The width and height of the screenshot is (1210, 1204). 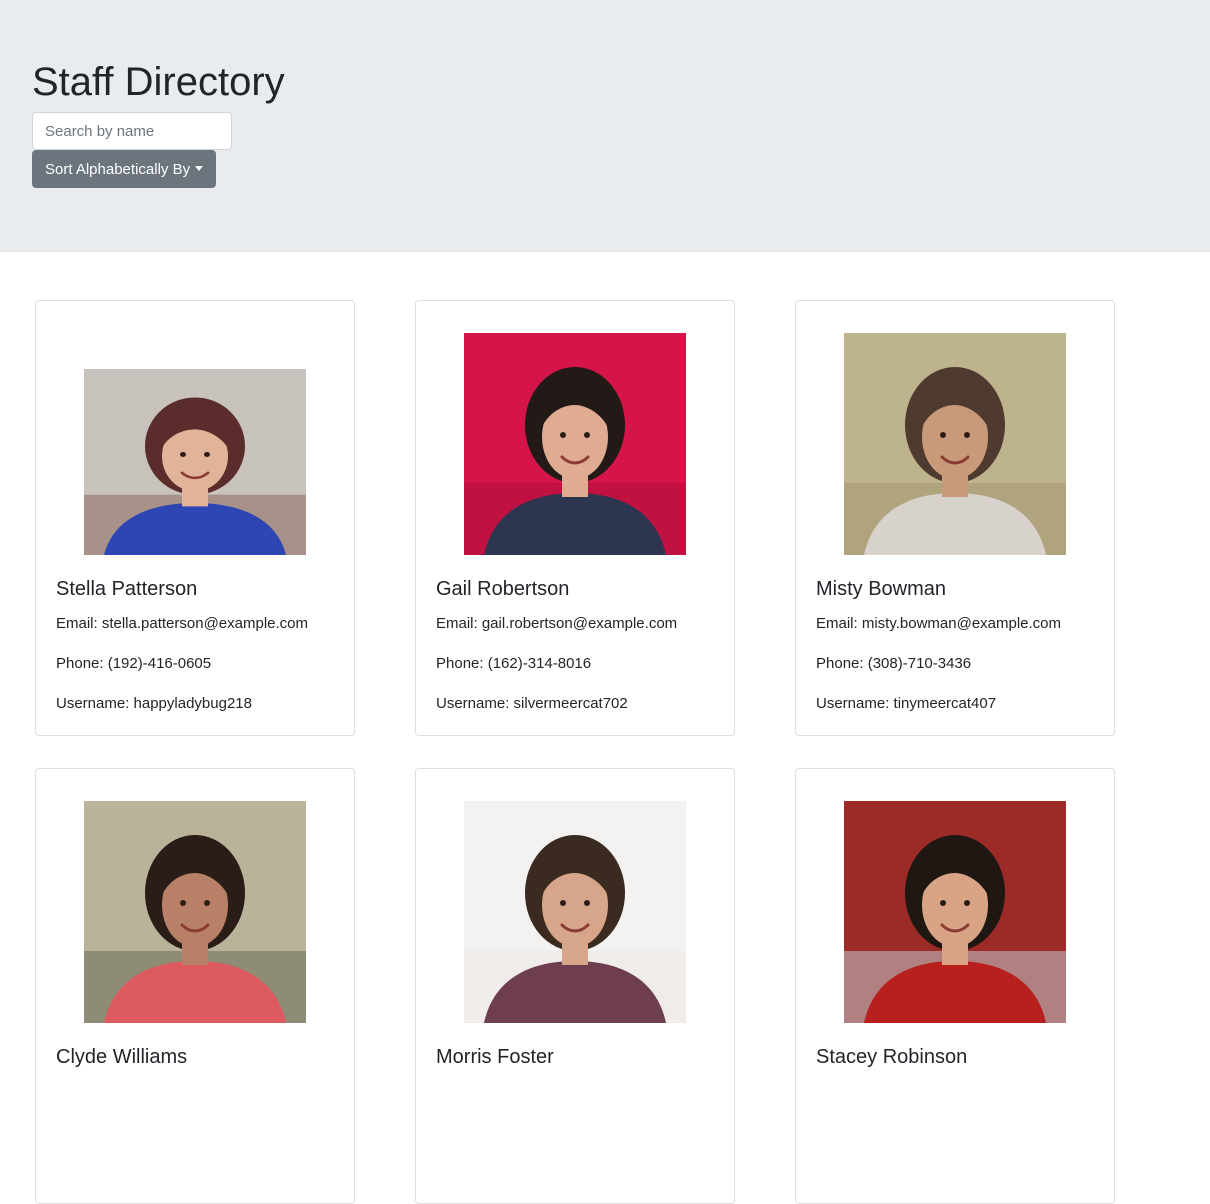 I want to click on employee-name: Clyde Williams, so click(x=122, y=1057).